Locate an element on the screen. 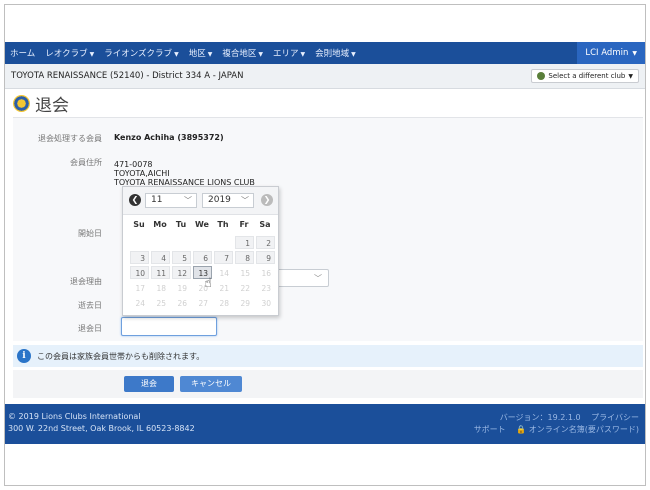 This screenshot has width=650, height=490. member-row: 退会処理する会員 Kenzo Achiha (3895372) is located at coordinates (320, 138).